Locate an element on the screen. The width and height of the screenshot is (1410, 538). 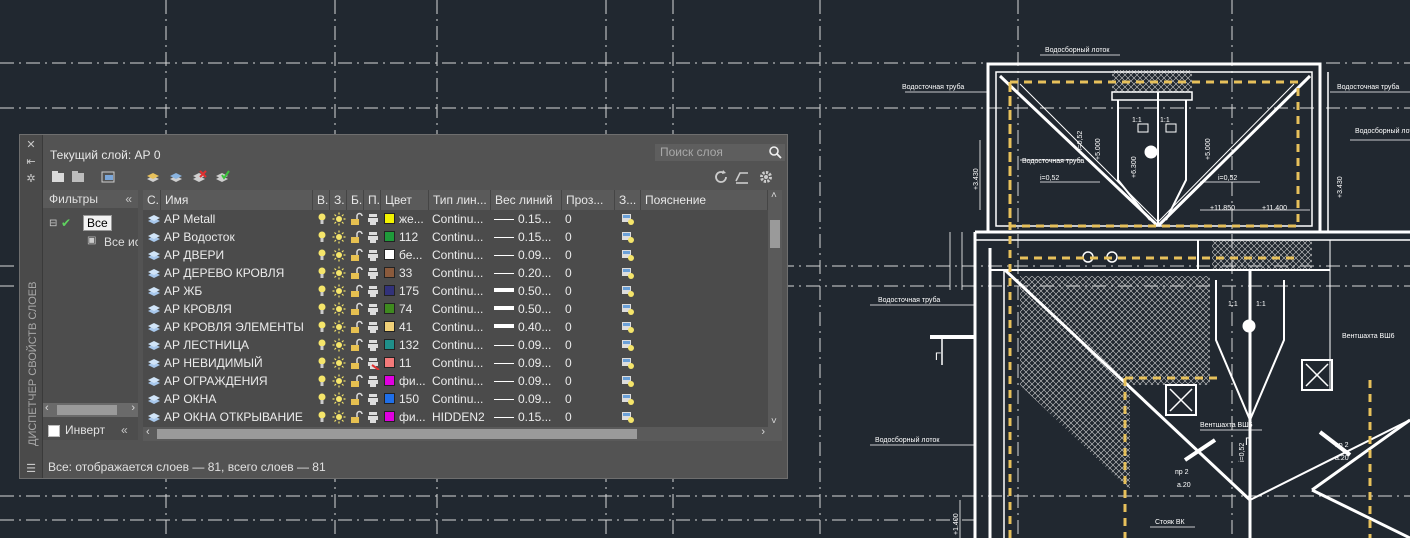
layer-name: АР ДВЕРИ is located at coordinates (237, 255).